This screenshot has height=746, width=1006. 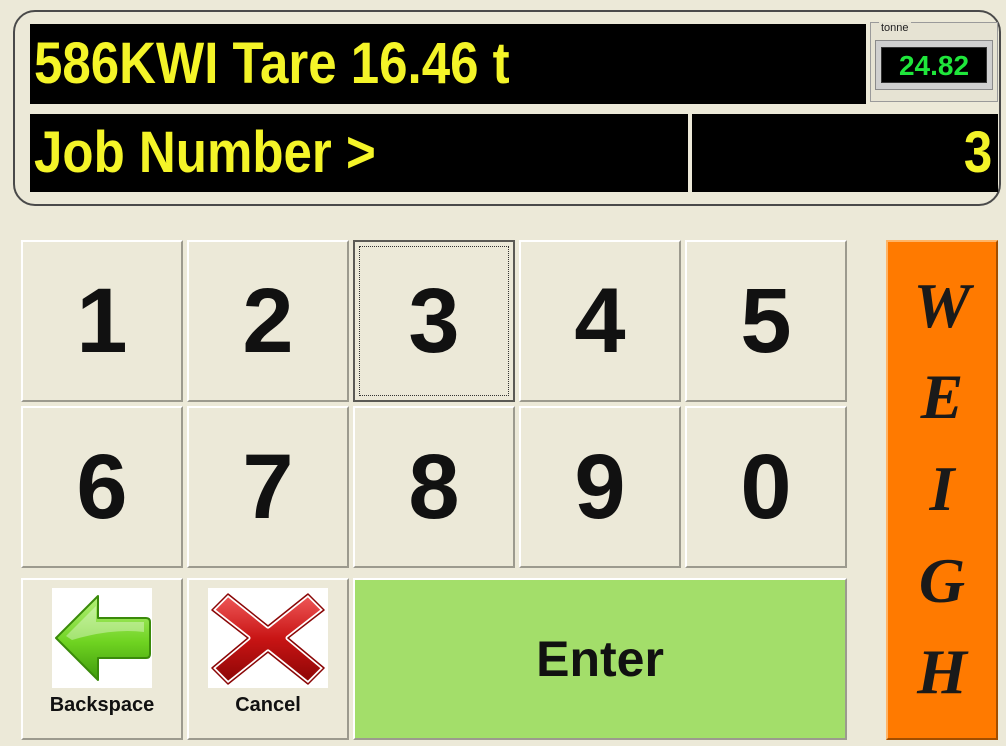 I want to click on vehicle-tare-text: 586KWI Tare 16.46 t, so click(x=272, y=63).